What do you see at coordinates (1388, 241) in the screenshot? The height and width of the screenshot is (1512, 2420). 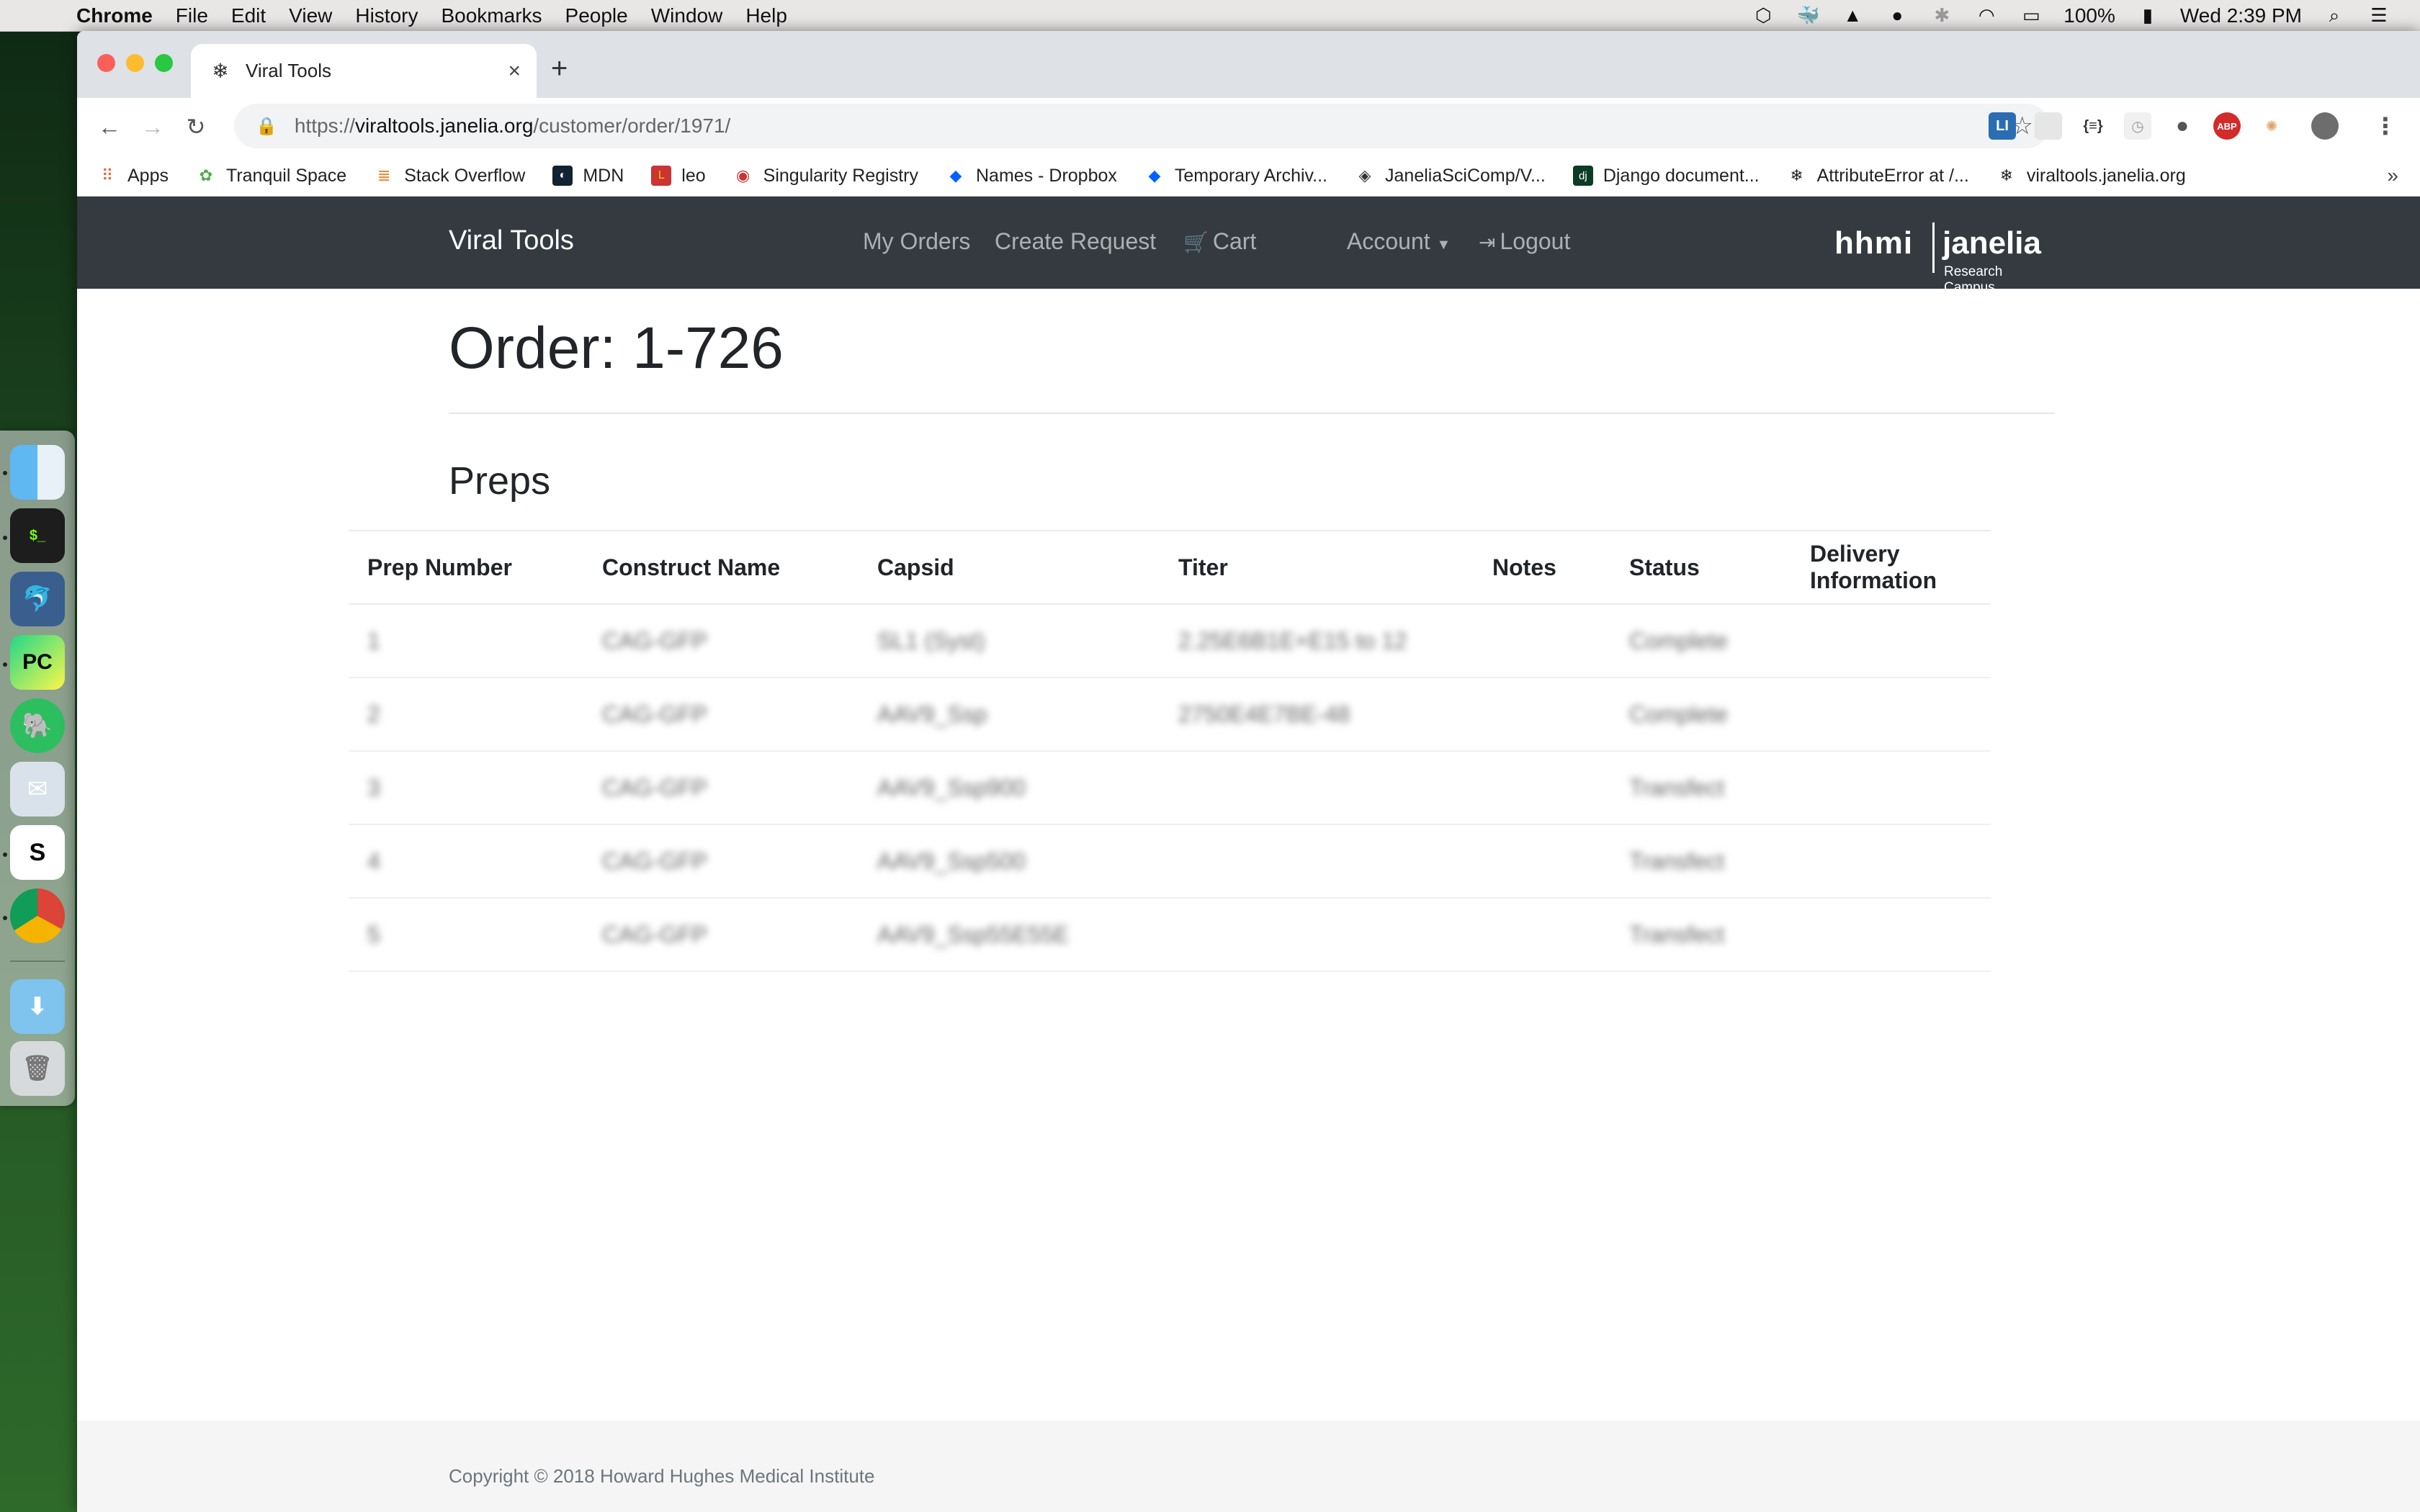 I see `nav-account-label: Account` at bounding box center [1388, 241].